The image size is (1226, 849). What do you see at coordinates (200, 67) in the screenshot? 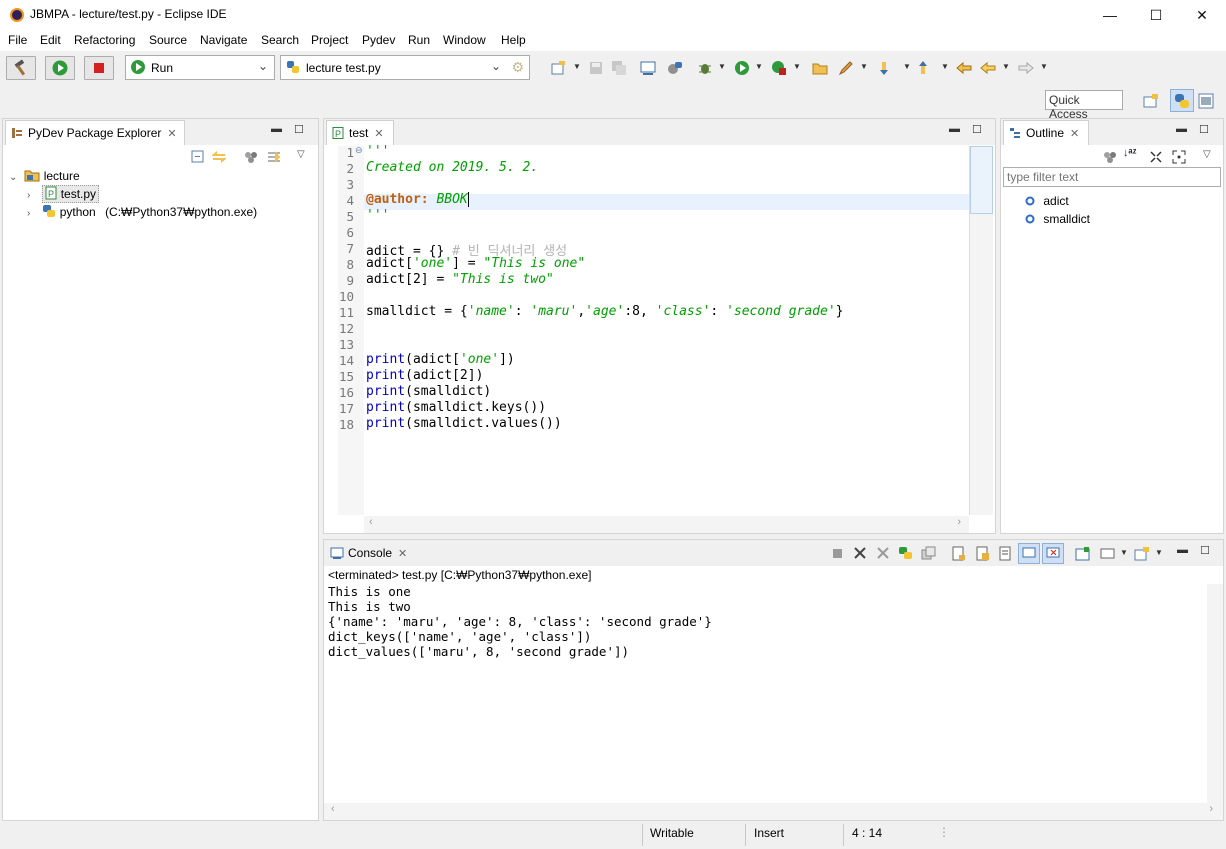
I see `run-config-dropdown: Run ⌄` at bounding box center [200, 67].